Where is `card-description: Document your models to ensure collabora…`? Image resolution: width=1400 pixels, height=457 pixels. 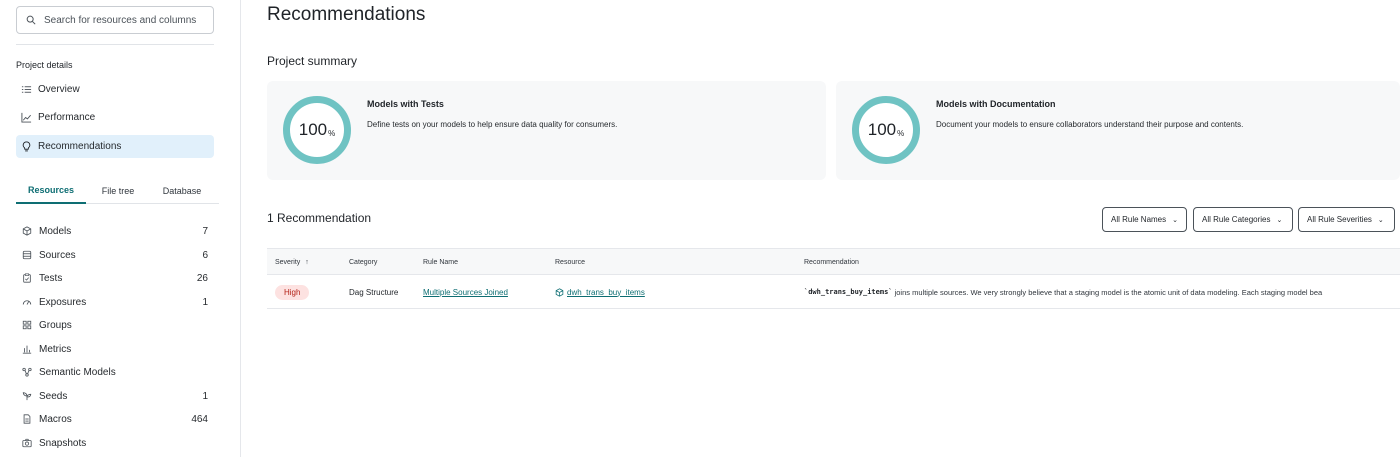
card-description: Document your models to ensure collabora… is located at coordinates (1090, 124).